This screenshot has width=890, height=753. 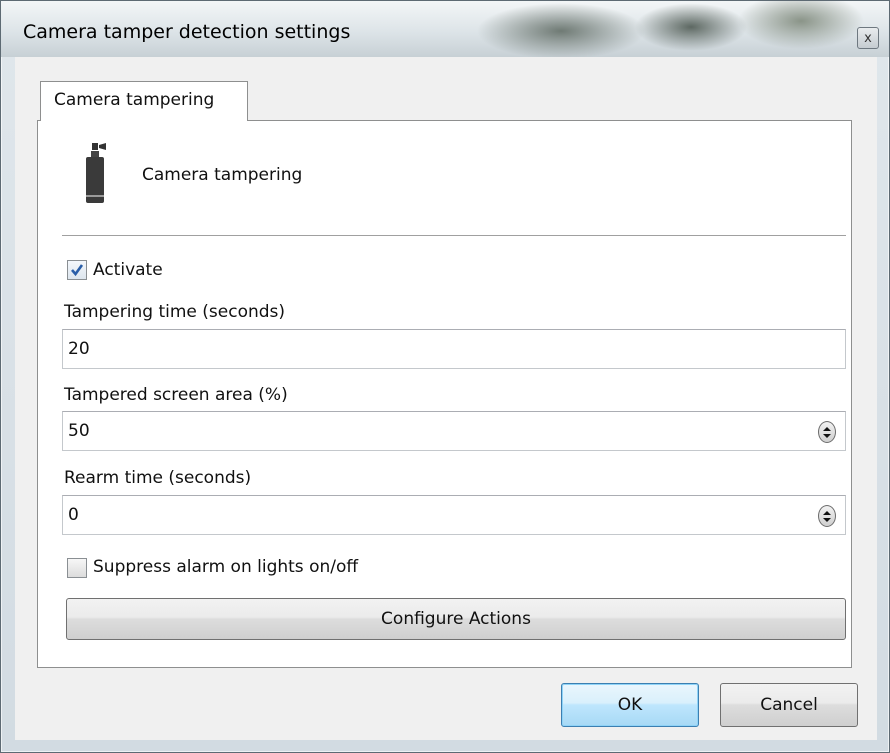 I want to click on suppress-alarm-checkbox, so click(x=77, y=568).